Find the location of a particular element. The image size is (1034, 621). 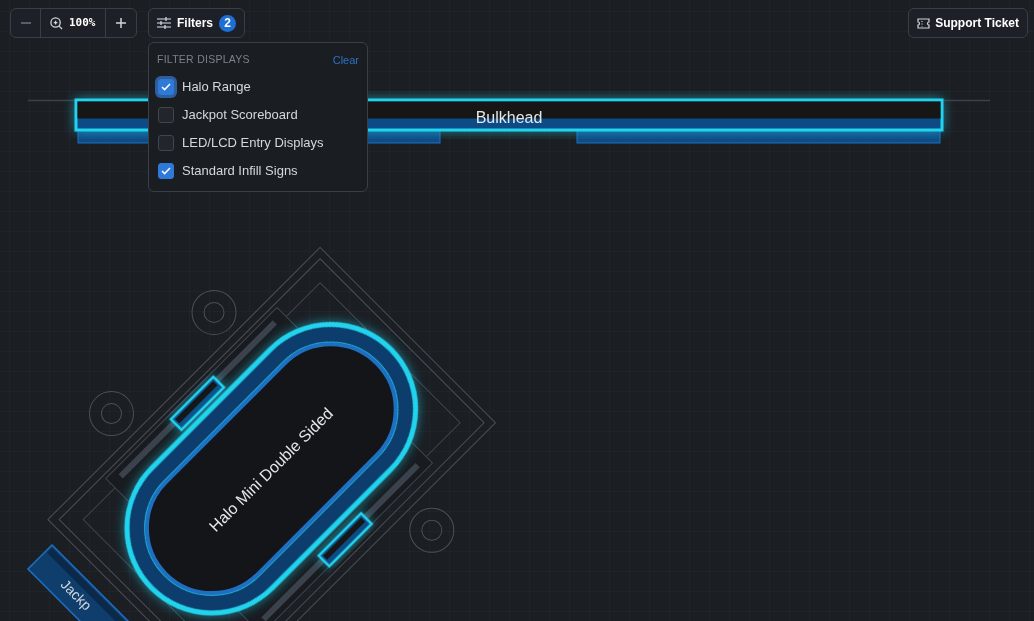

zoom-value: 100% is located at coordinates (82, 22).